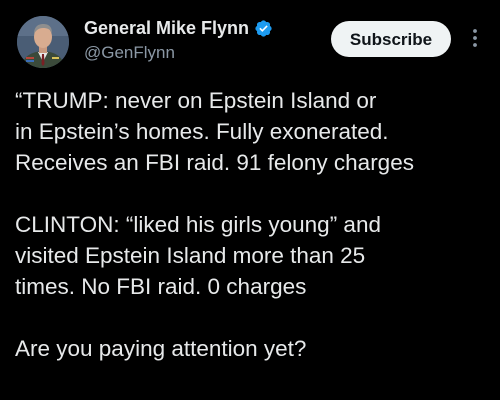 The width and height of the screenshot is (500, 400). I want to click on author-info: General Mike Flynn @GenFlynn, so click(178, 39).